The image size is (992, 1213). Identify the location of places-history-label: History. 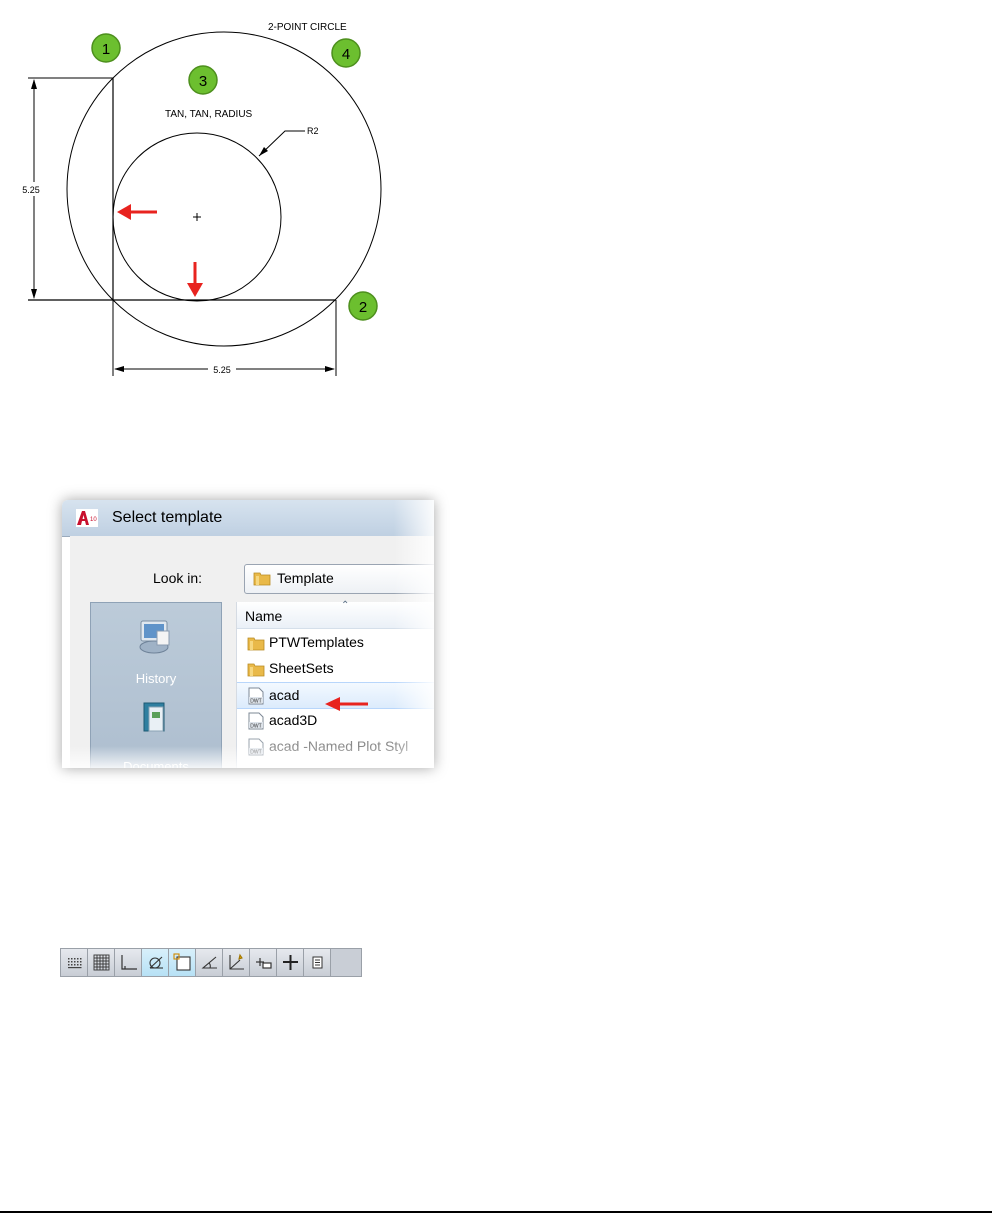
(156, 678).